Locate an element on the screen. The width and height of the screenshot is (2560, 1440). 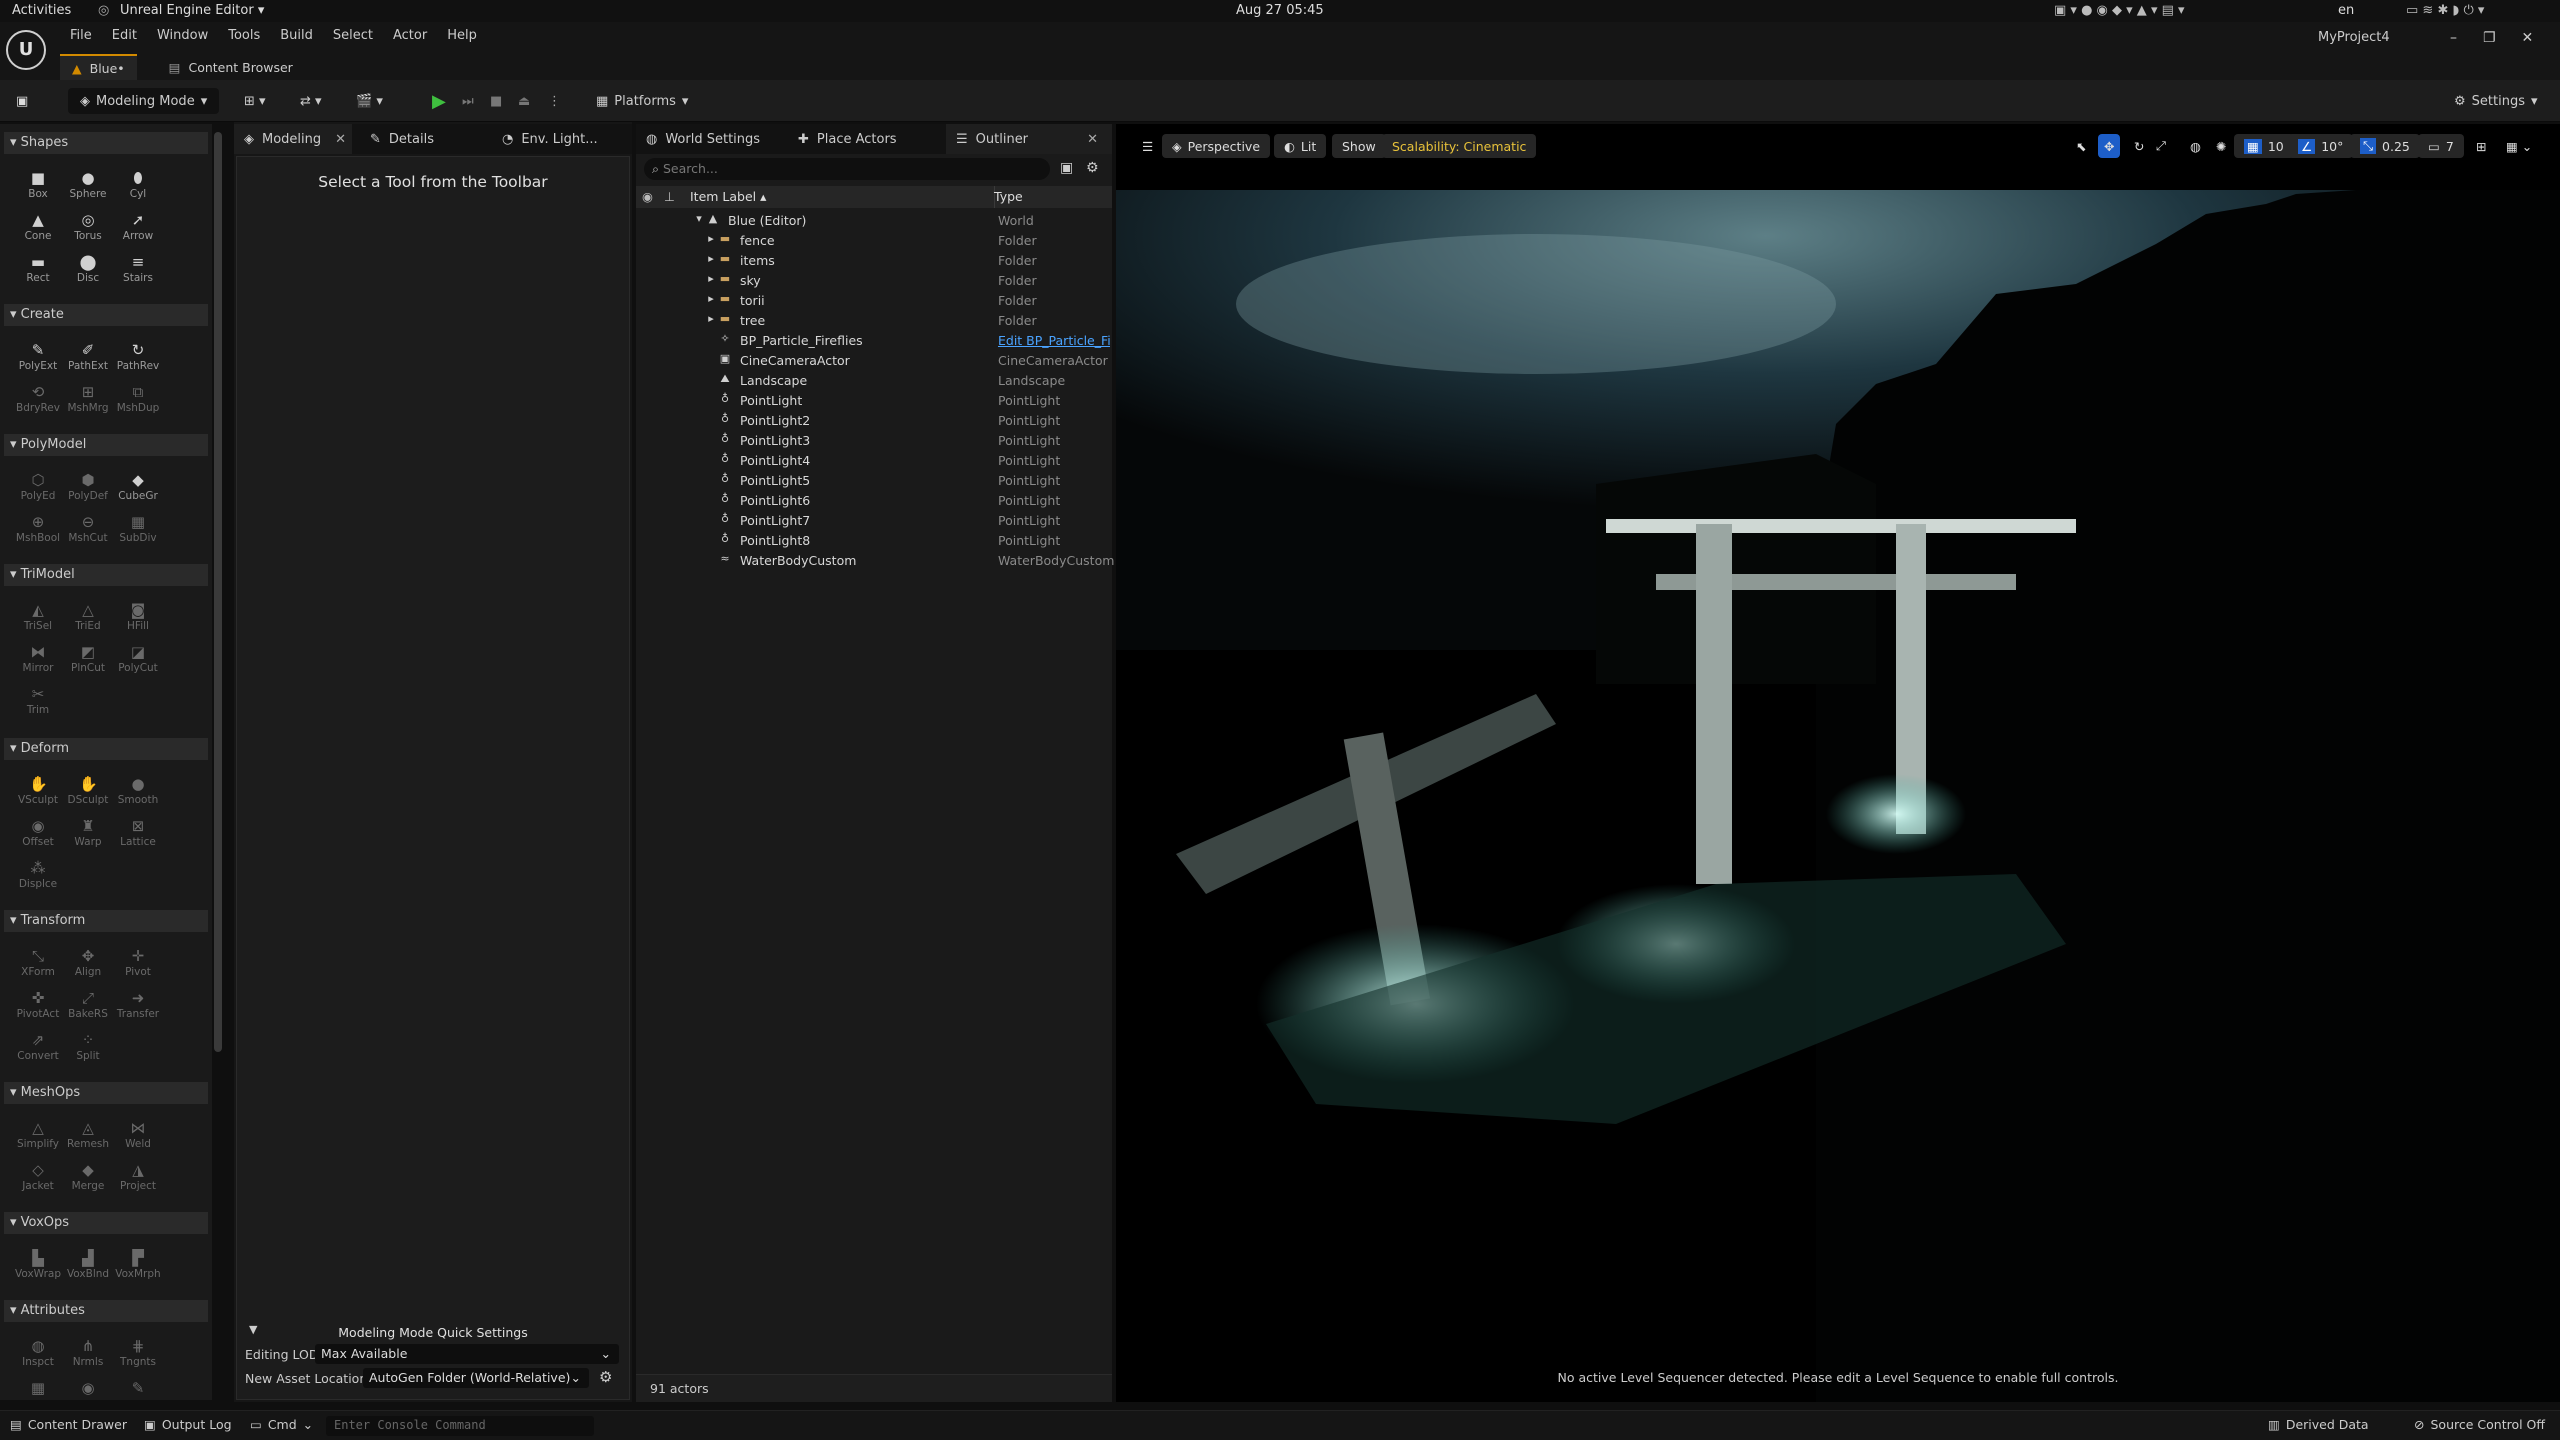
play-options-icon: ⋮ is located at coordinates (554, 101).